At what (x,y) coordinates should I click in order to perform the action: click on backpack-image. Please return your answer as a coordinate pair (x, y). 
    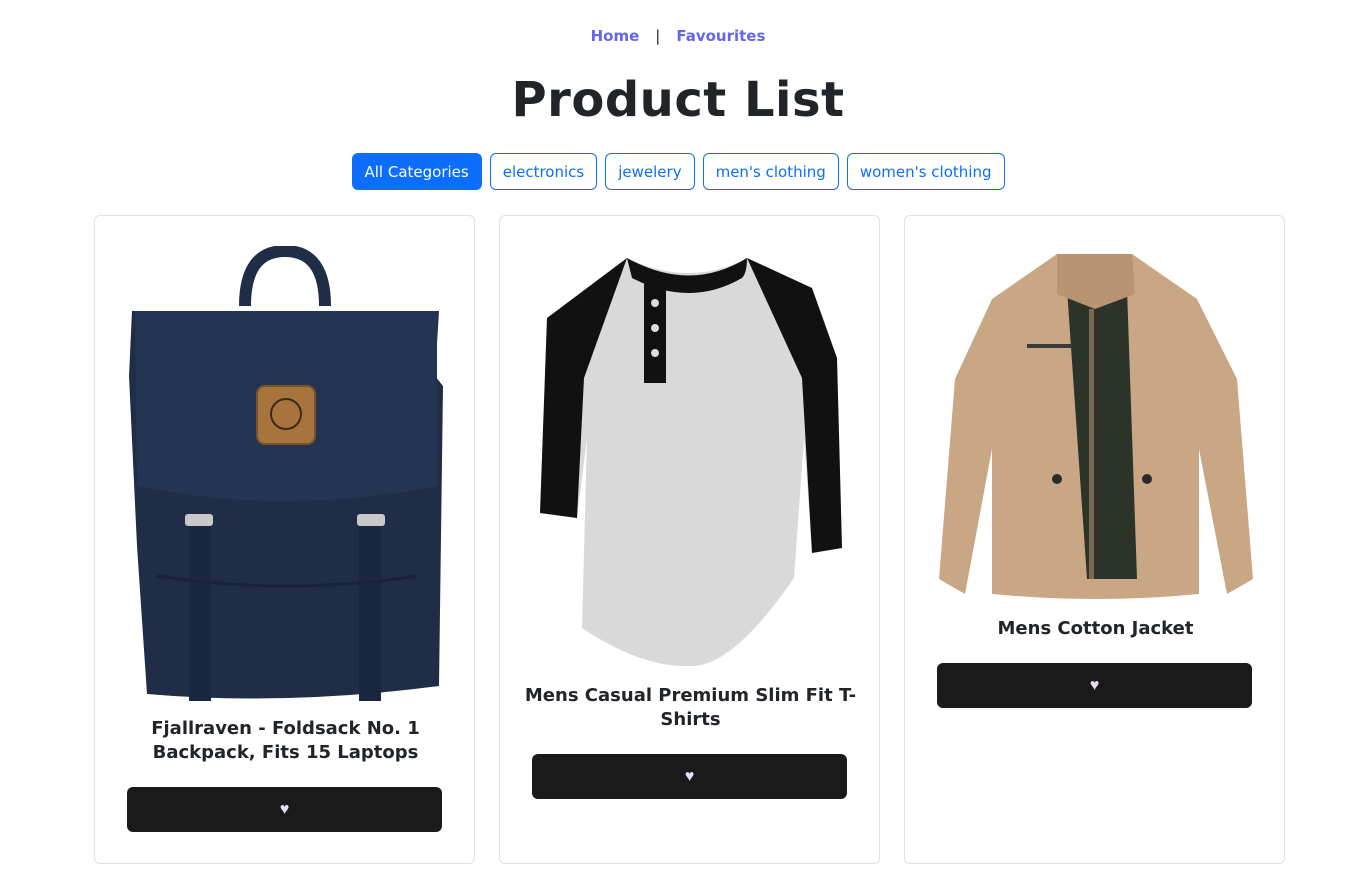
    Looking at the image, I should click on (286, 473).